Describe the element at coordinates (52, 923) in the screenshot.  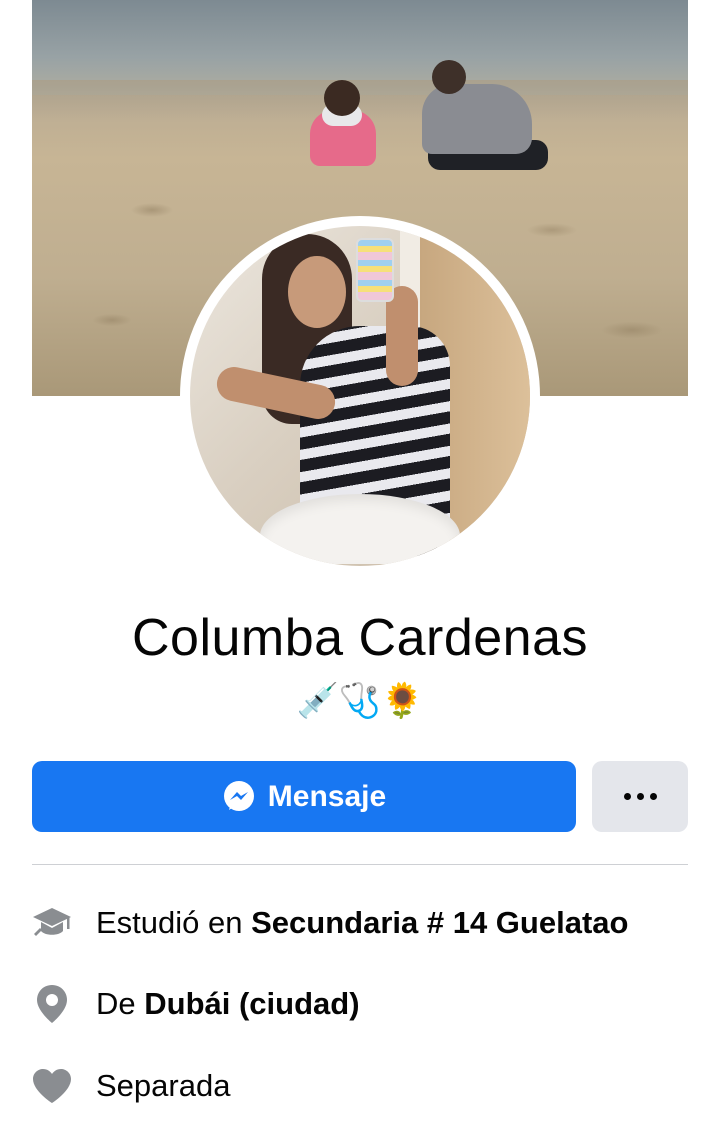
I see `graduation-cap-icon` at that location.